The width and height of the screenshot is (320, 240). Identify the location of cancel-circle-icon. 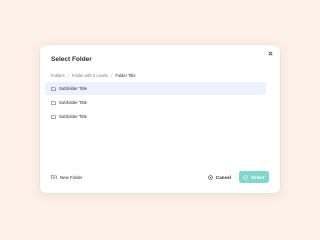
(212, 177).